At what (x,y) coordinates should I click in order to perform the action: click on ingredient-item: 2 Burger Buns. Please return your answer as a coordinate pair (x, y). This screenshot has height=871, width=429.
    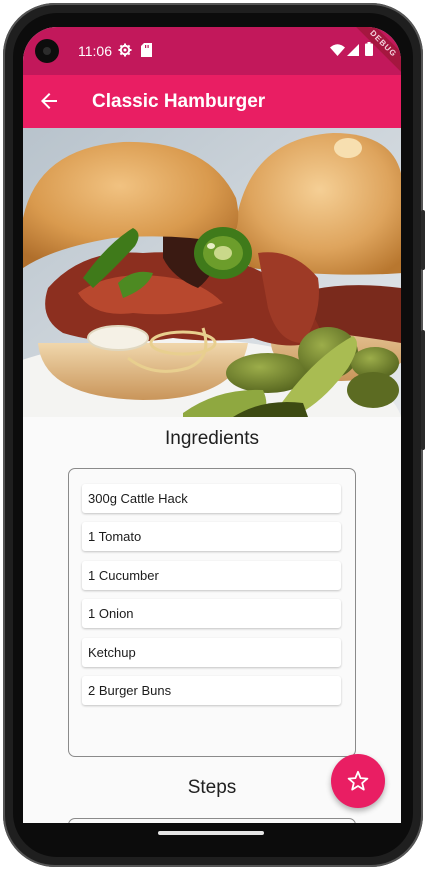
    Looking at the image, I should click on (211, 690).